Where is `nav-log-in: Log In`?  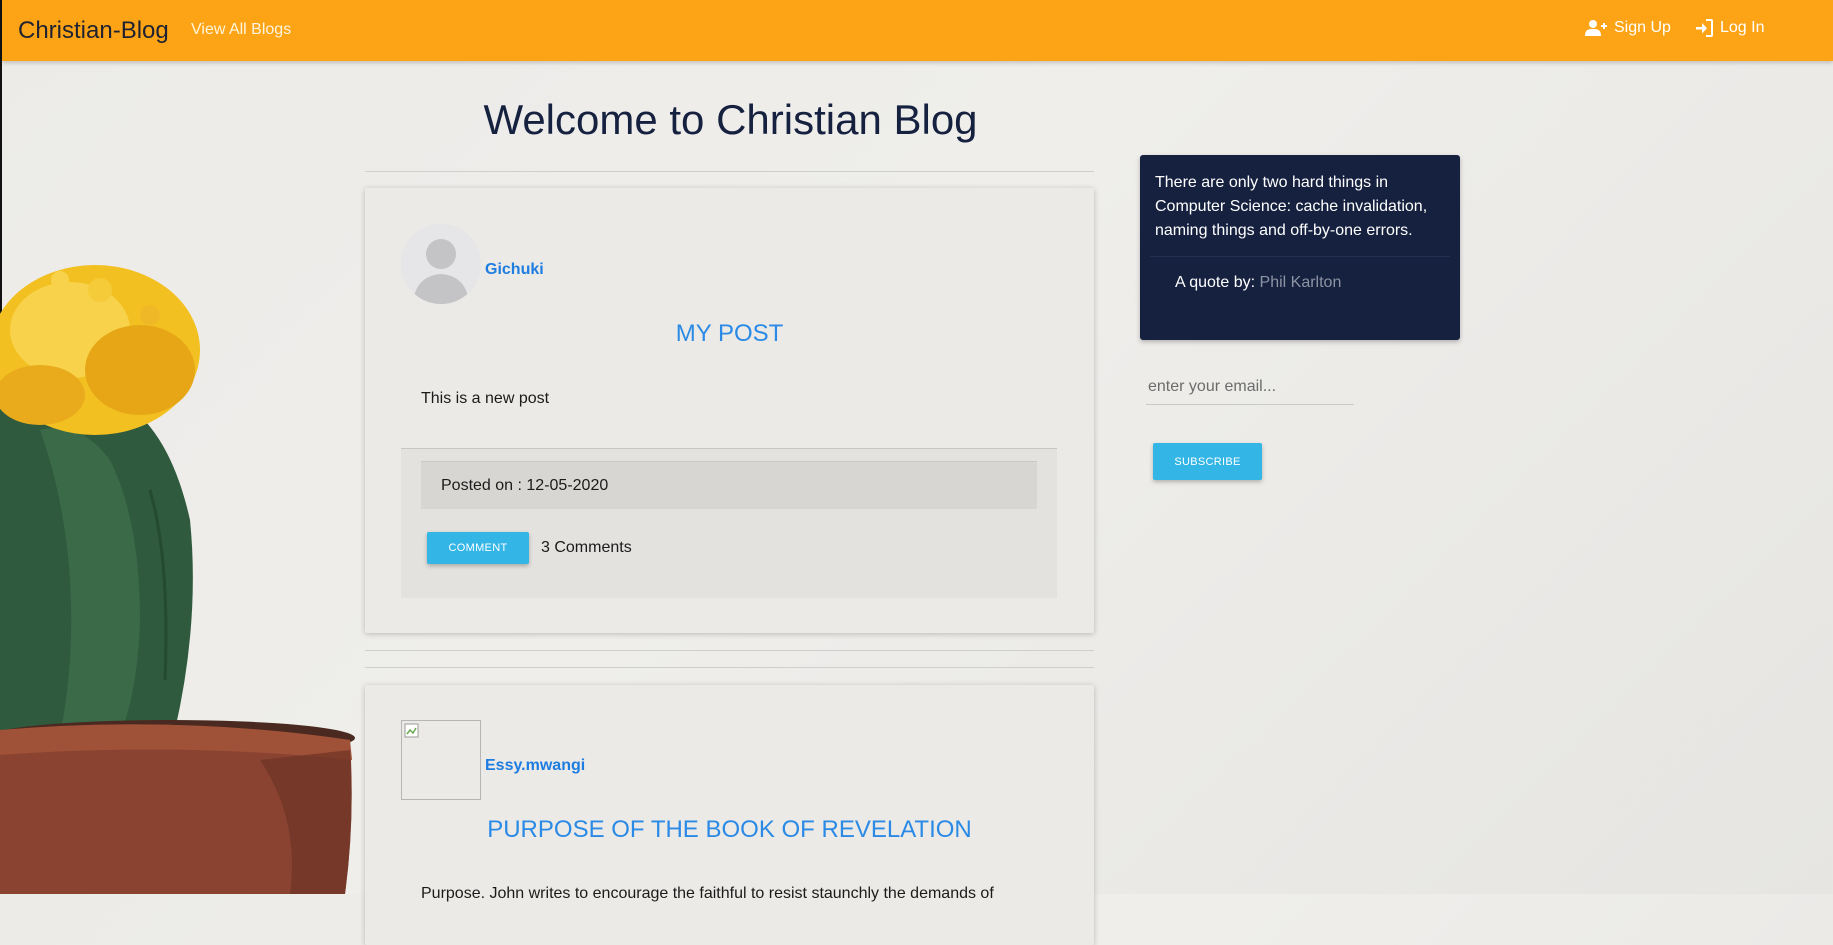 nav-log-in: Log In is located at coordinates (1729, 28).